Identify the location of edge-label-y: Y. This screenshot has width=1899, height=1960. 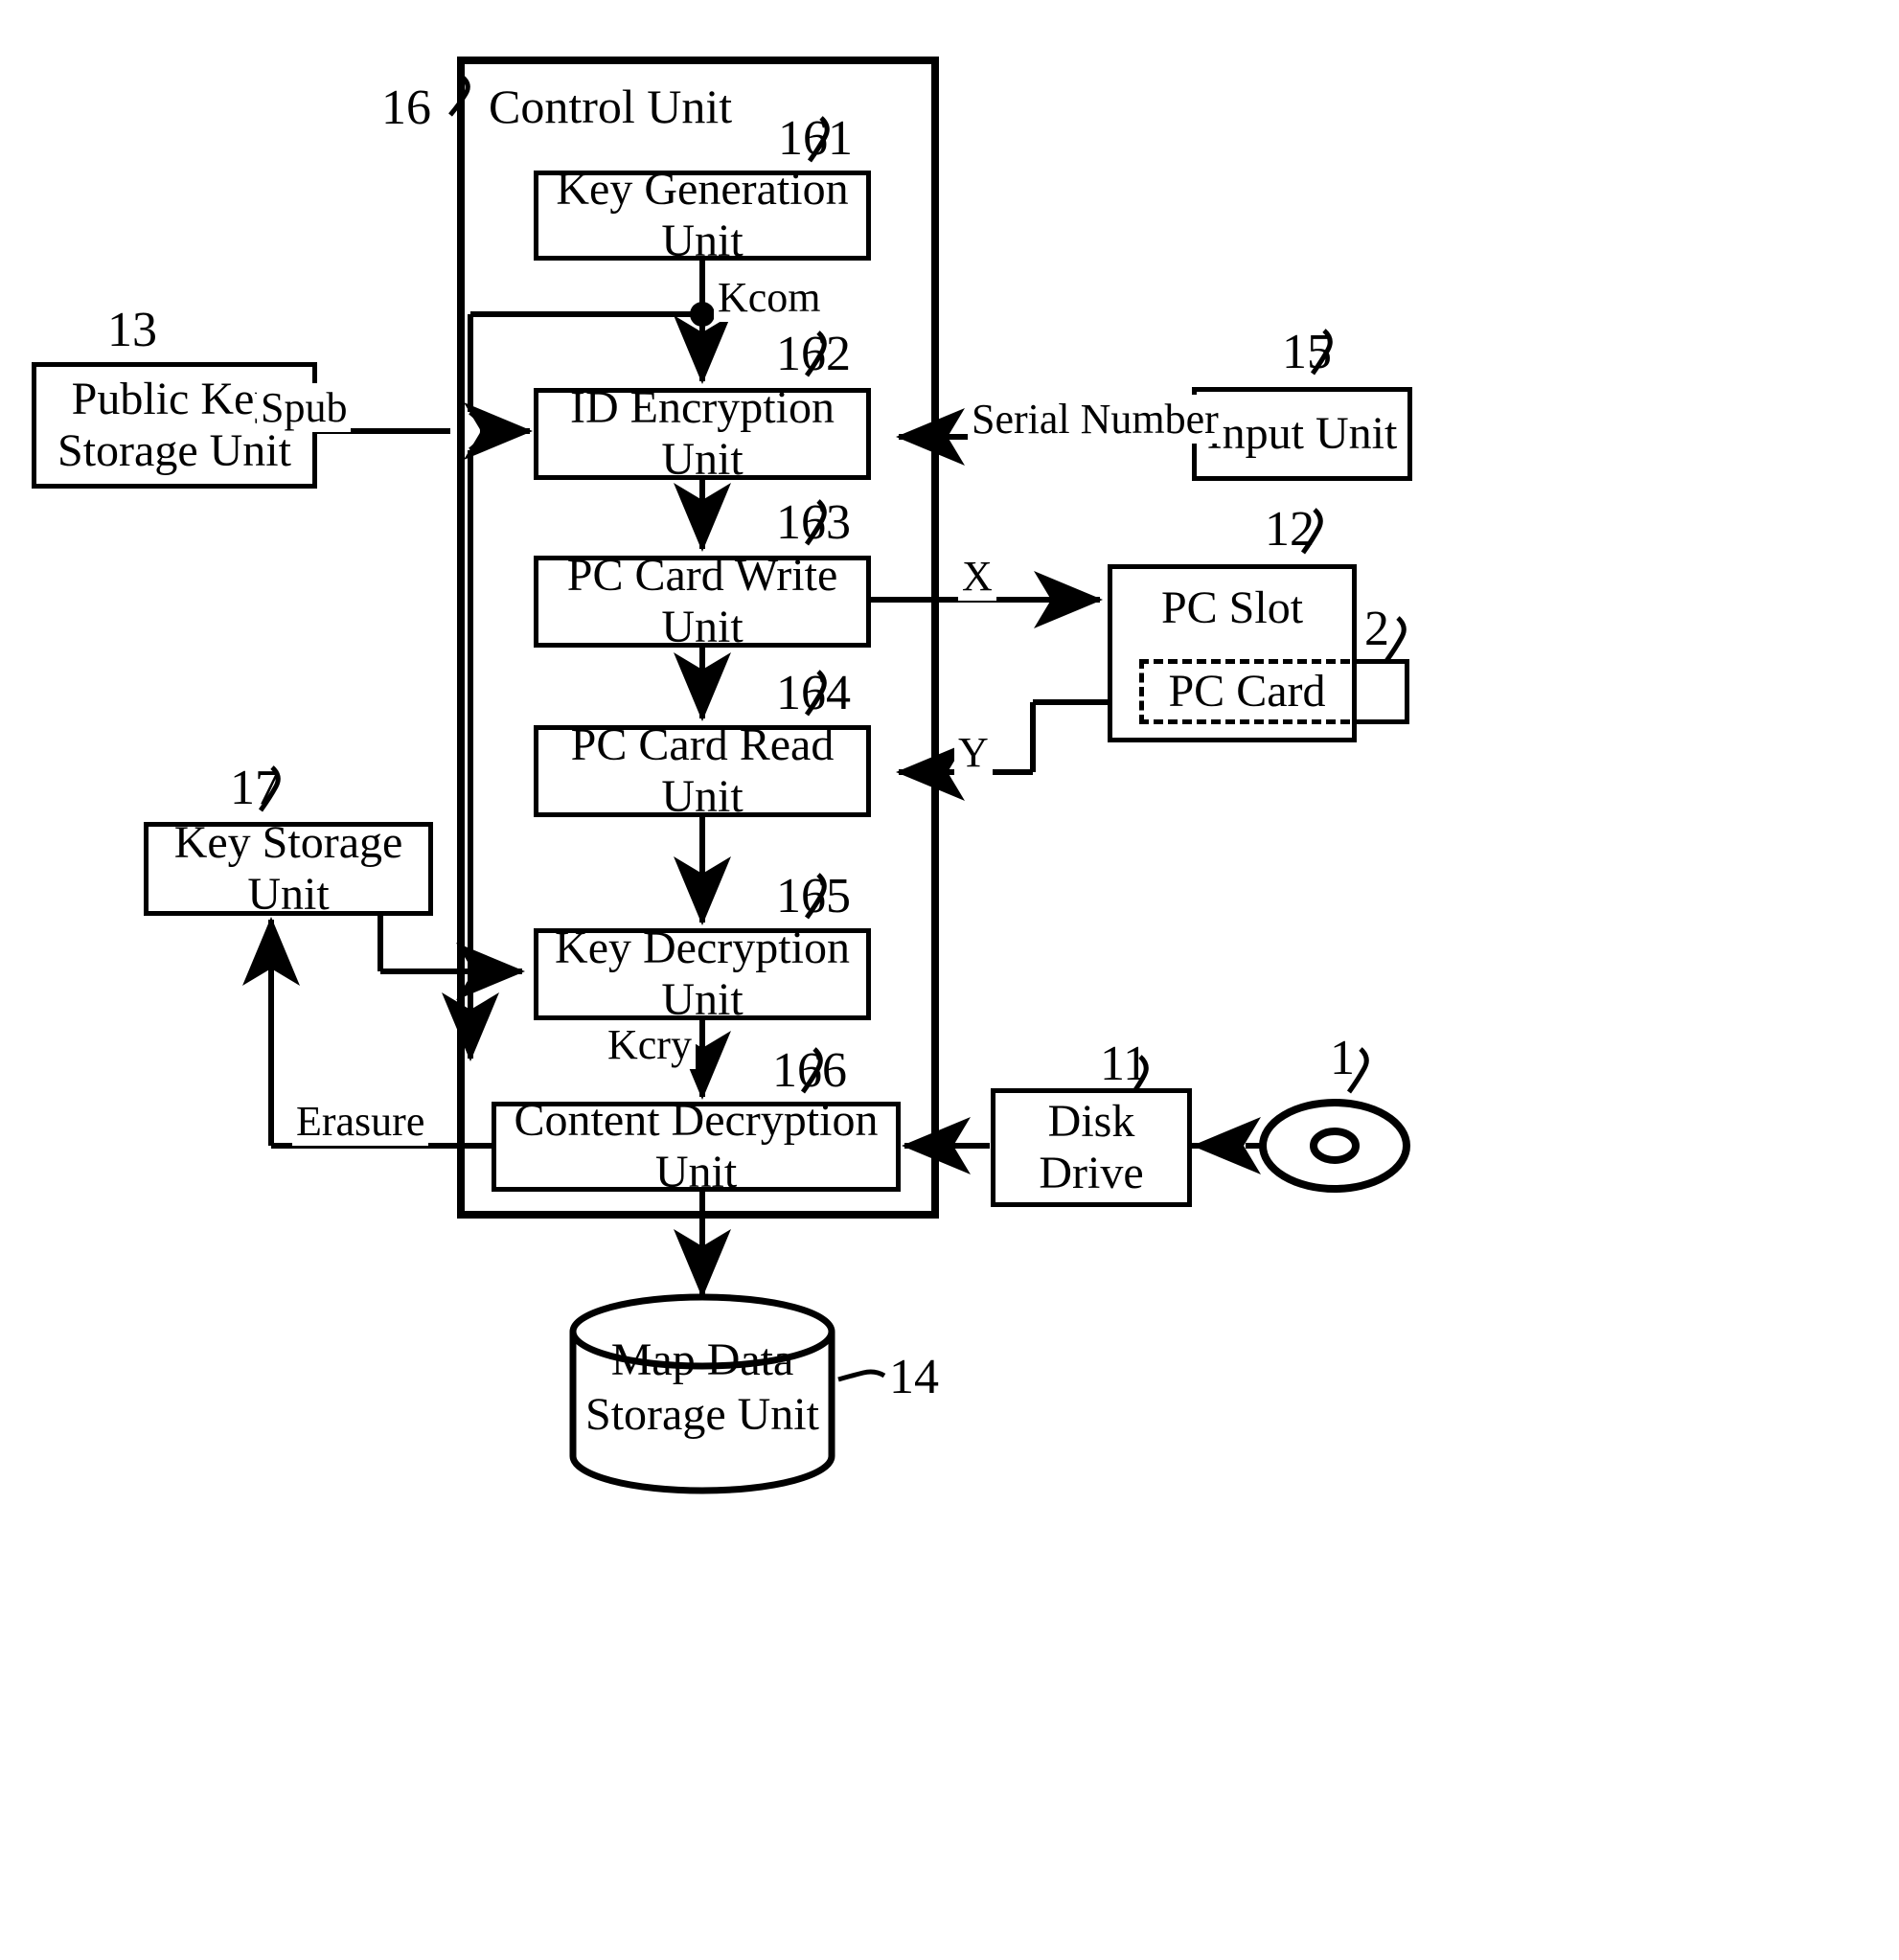
(973, 752).